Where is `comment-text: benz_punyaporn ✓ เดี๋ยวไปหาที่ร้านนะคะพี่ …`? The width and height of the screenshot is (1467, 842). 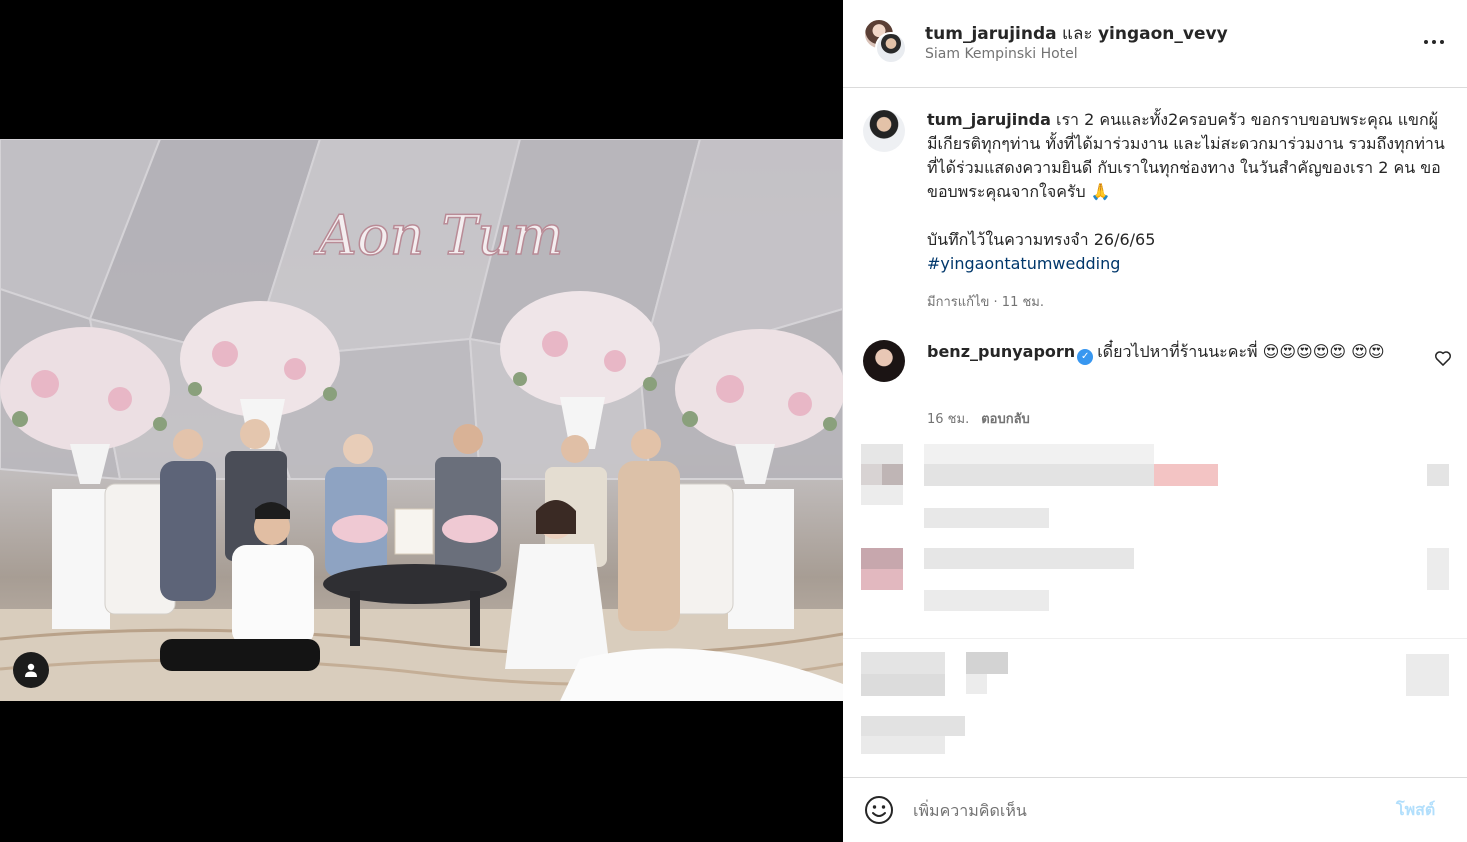
comment-text: benz_punyaporn ✓ เดี๋ยวไปหาที่ร้านนะคะพี่ … is located at coordinates (1177, 352).